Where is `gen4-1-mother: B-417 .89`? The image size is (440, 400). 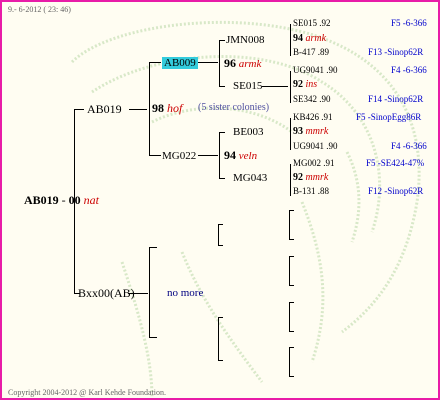 gen4-1-mother: B-417 .89 is located at coordinates (311, 52).